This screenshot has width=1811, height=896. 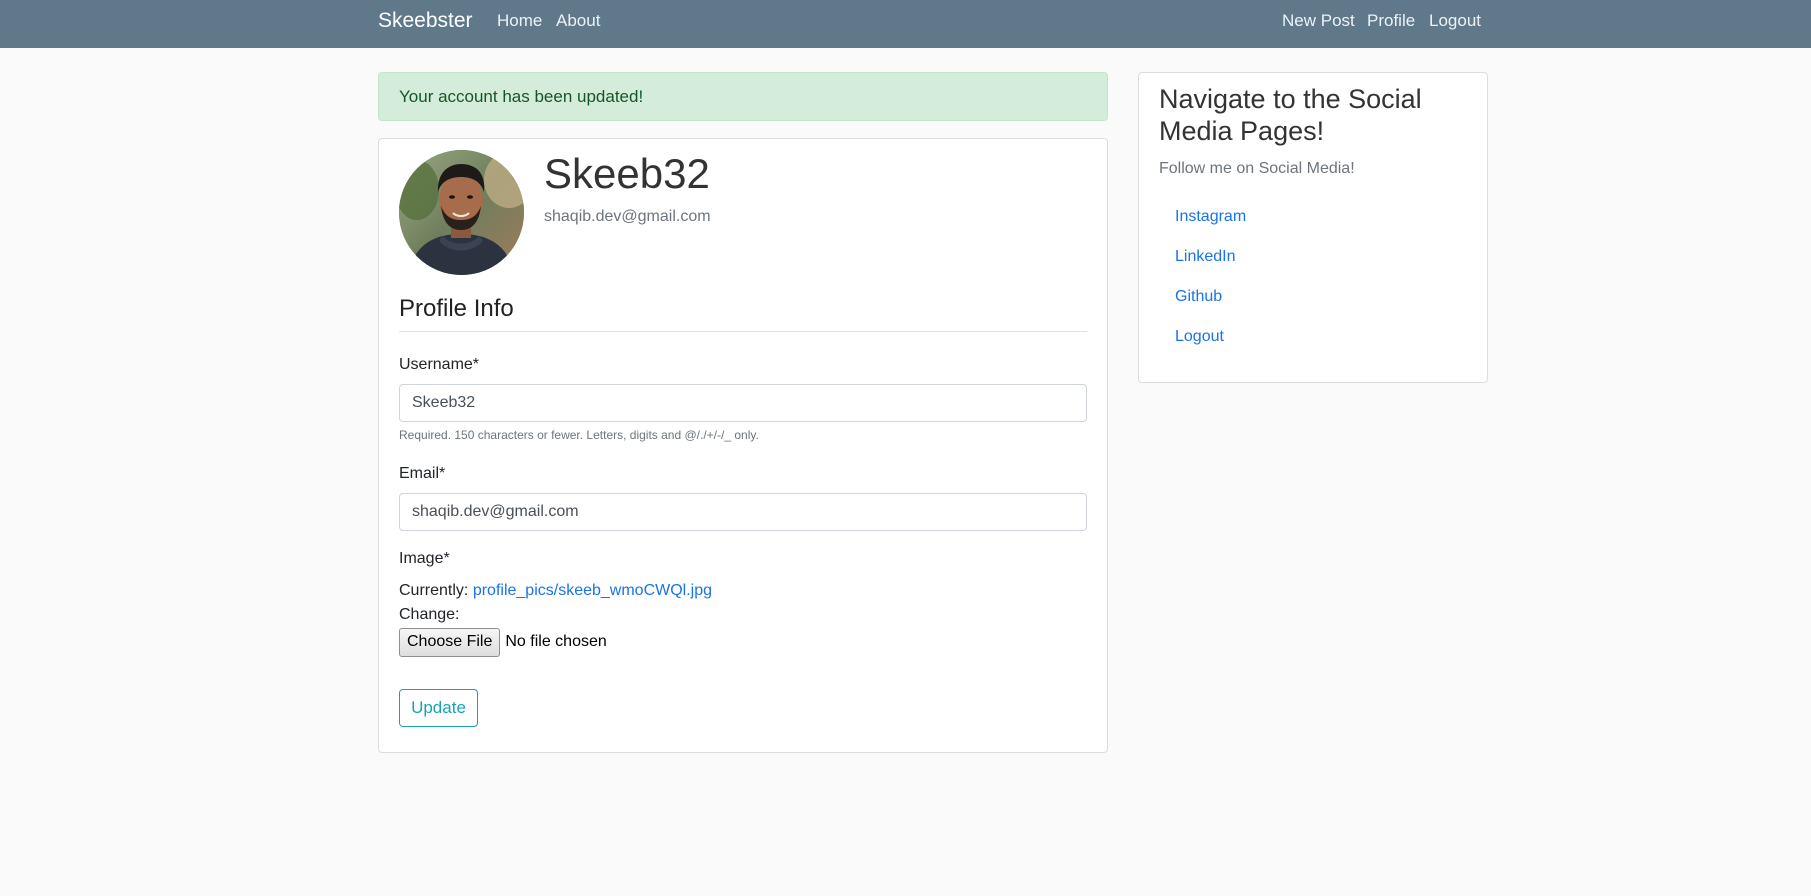 I want to click on profile-email-text: shaqib.dev@gmail.com, so click(x=627, y=216).